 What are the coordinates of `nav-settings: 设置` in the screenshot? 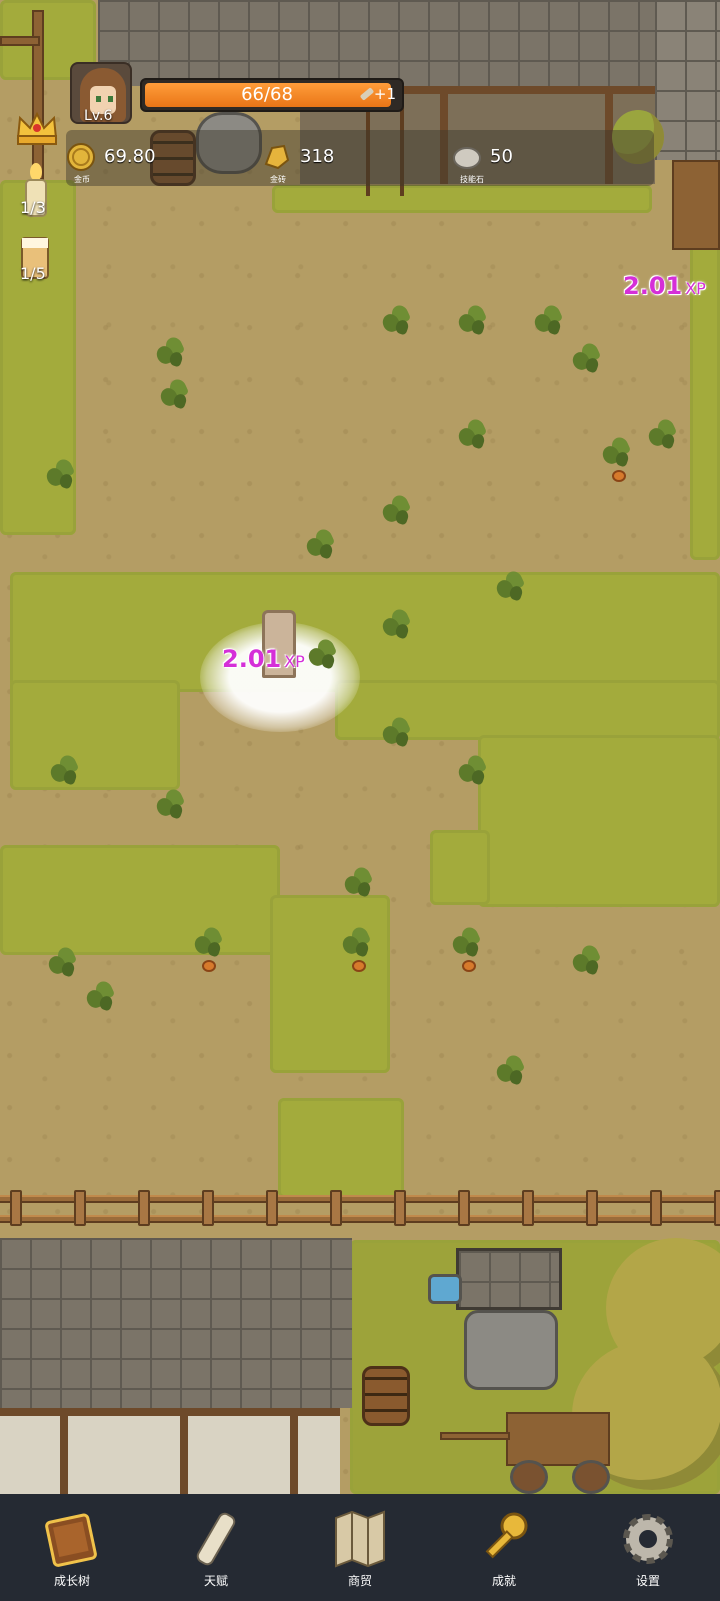 It's located at (648, 1547).